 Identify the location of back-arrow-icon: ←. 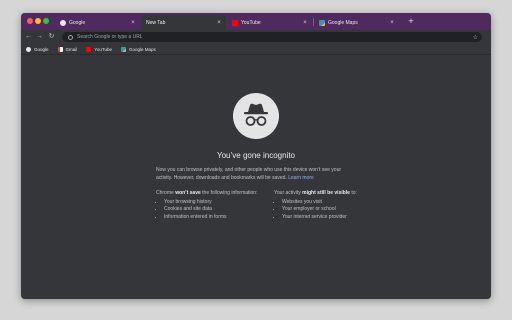
(28, 37).